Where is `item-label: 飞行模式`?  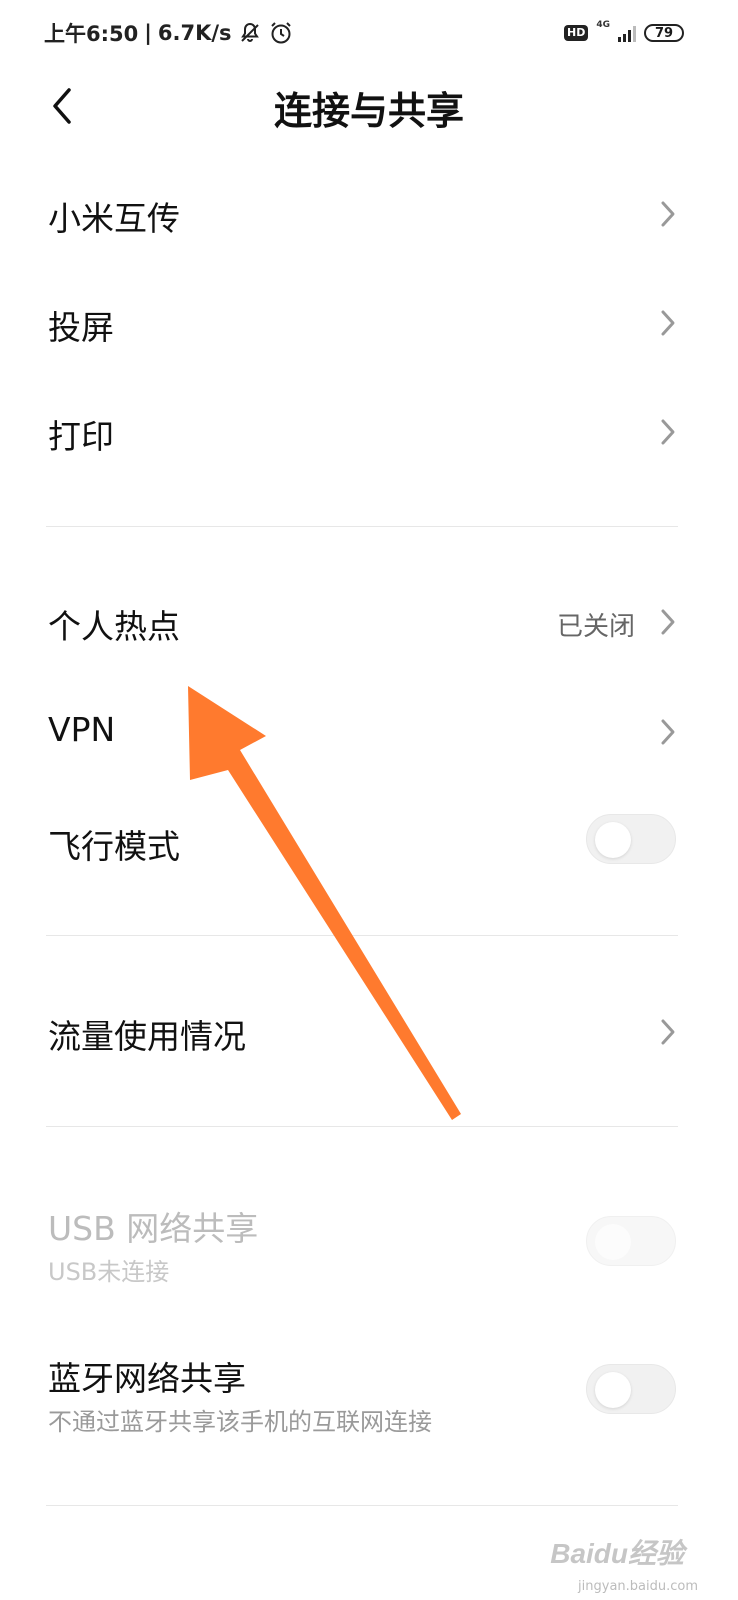 item-label: 飞行模式 is located at coordinates (114, 846).